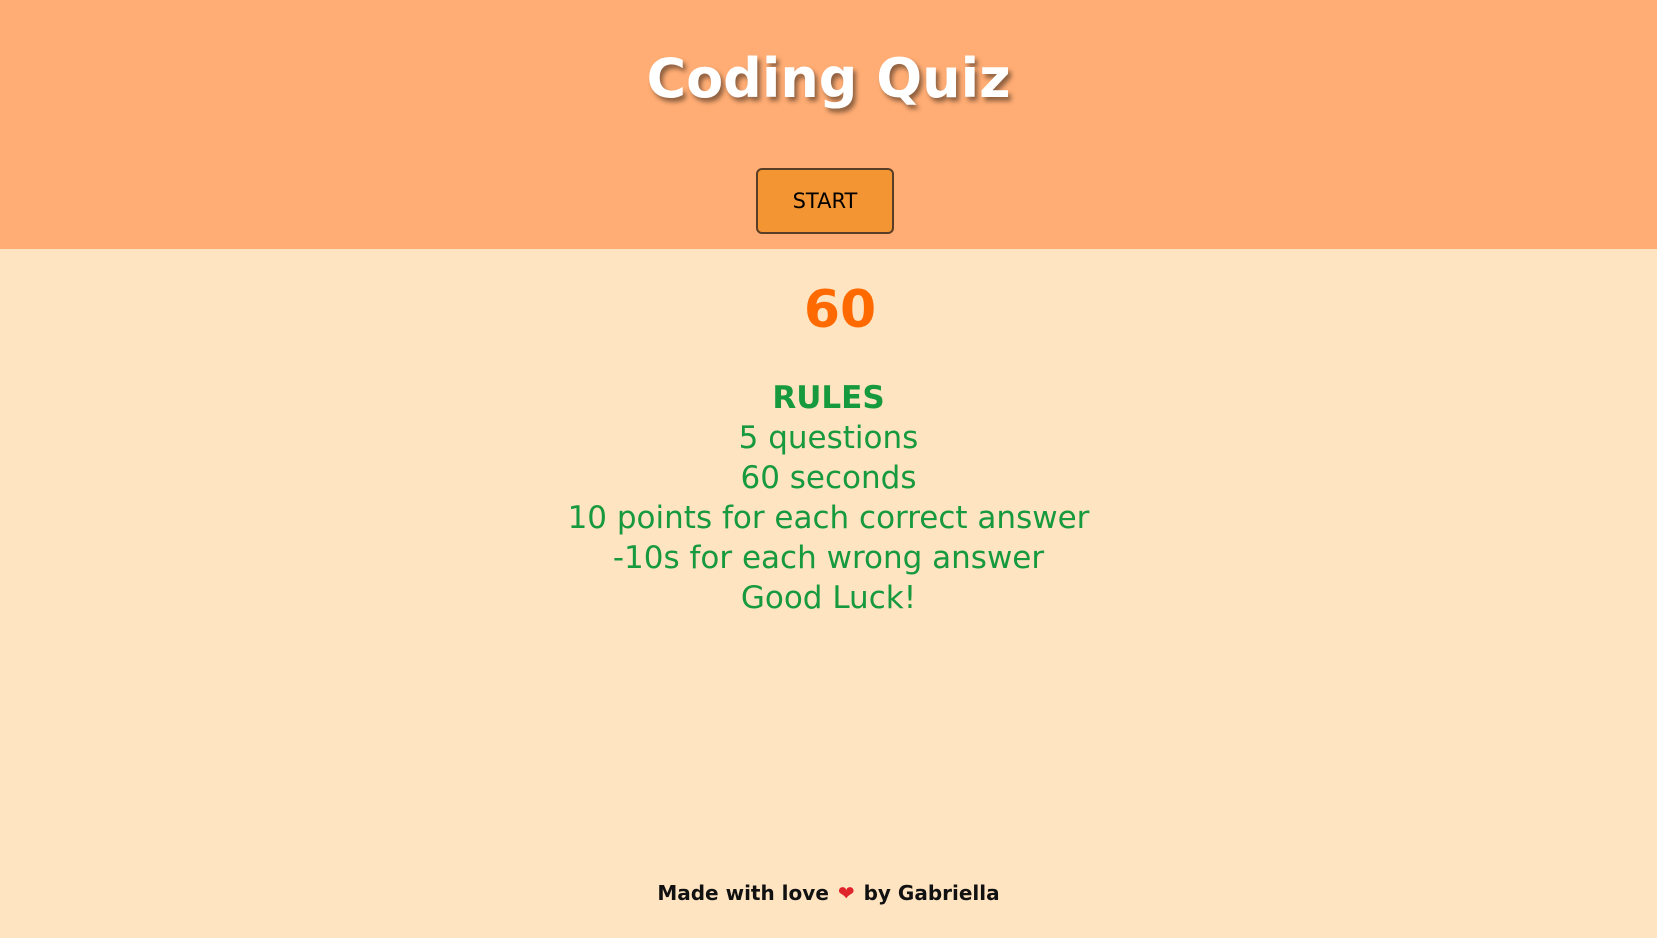 Image resolution: width=1657 pixels, height=938 pixels. Describe the element at coordinates (931, 893) in the screenshot. I see `footer-author: by Gabriella` at that location.